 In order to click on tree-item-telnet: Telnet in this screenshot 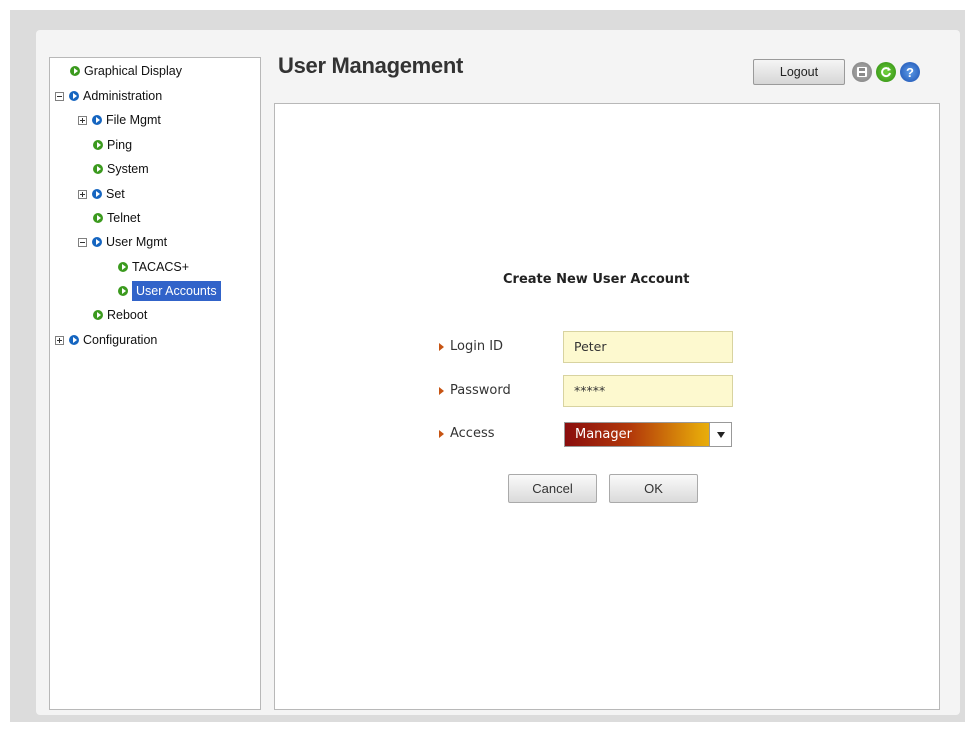, I will do `click(116, 218)`.